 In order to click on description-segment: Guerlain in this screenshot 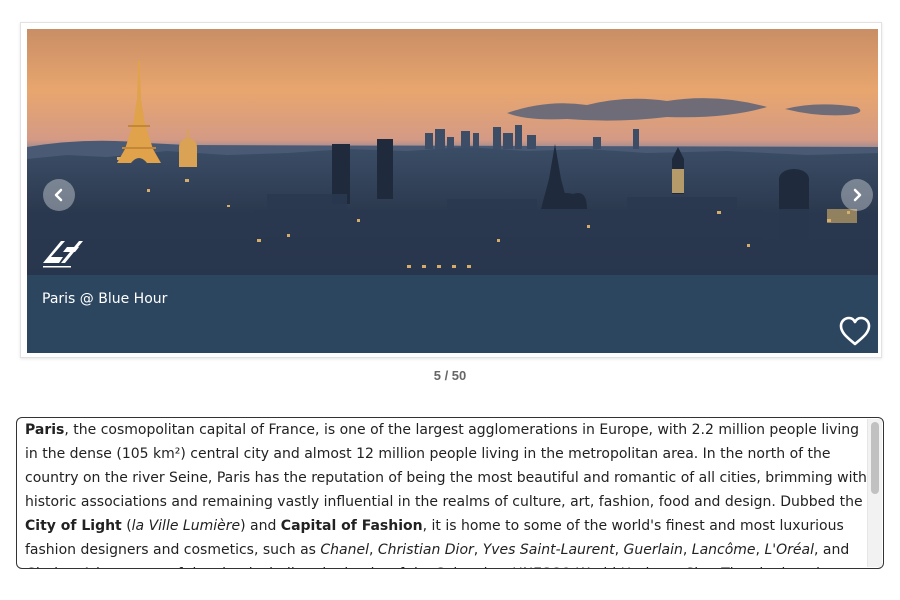, I will do `click(653, 550)`.